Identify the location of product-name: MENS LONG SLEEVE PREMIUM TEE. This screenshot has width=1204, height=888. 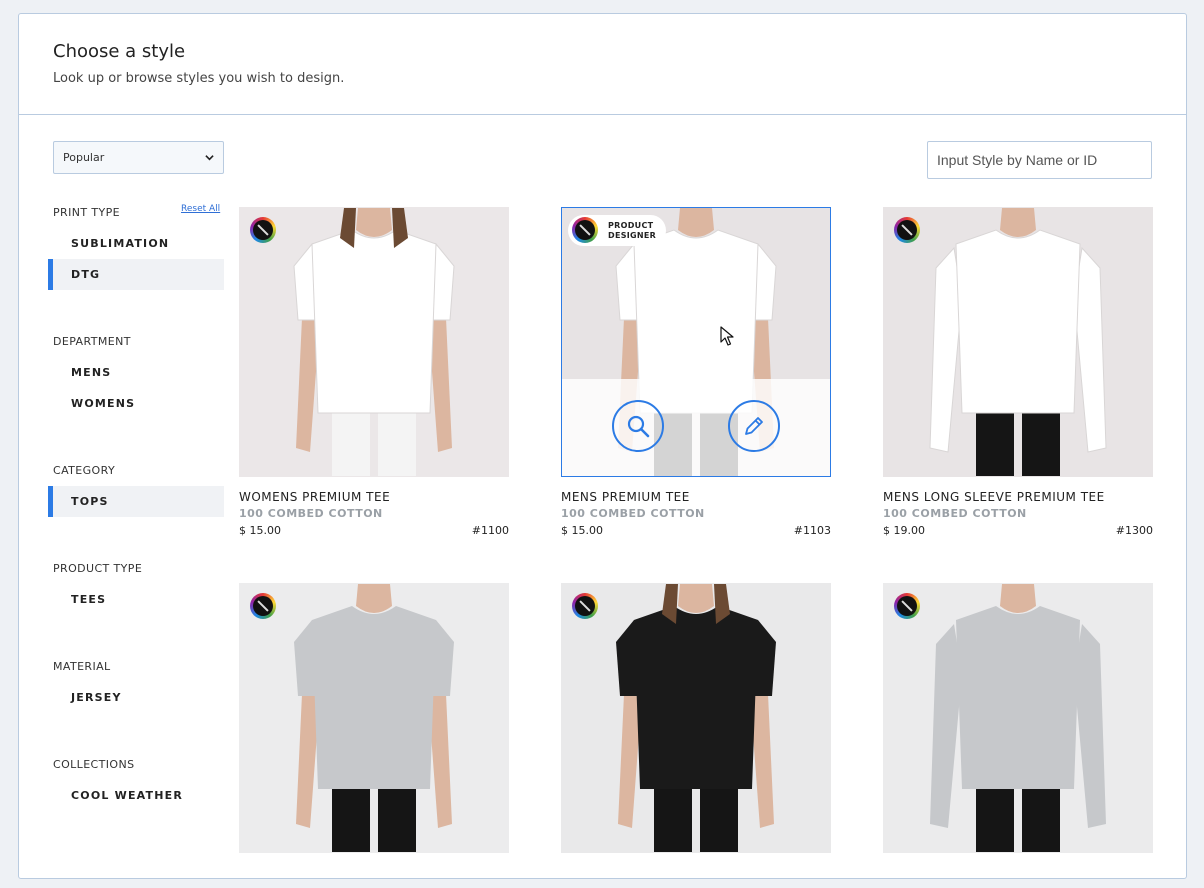
(994, 497).